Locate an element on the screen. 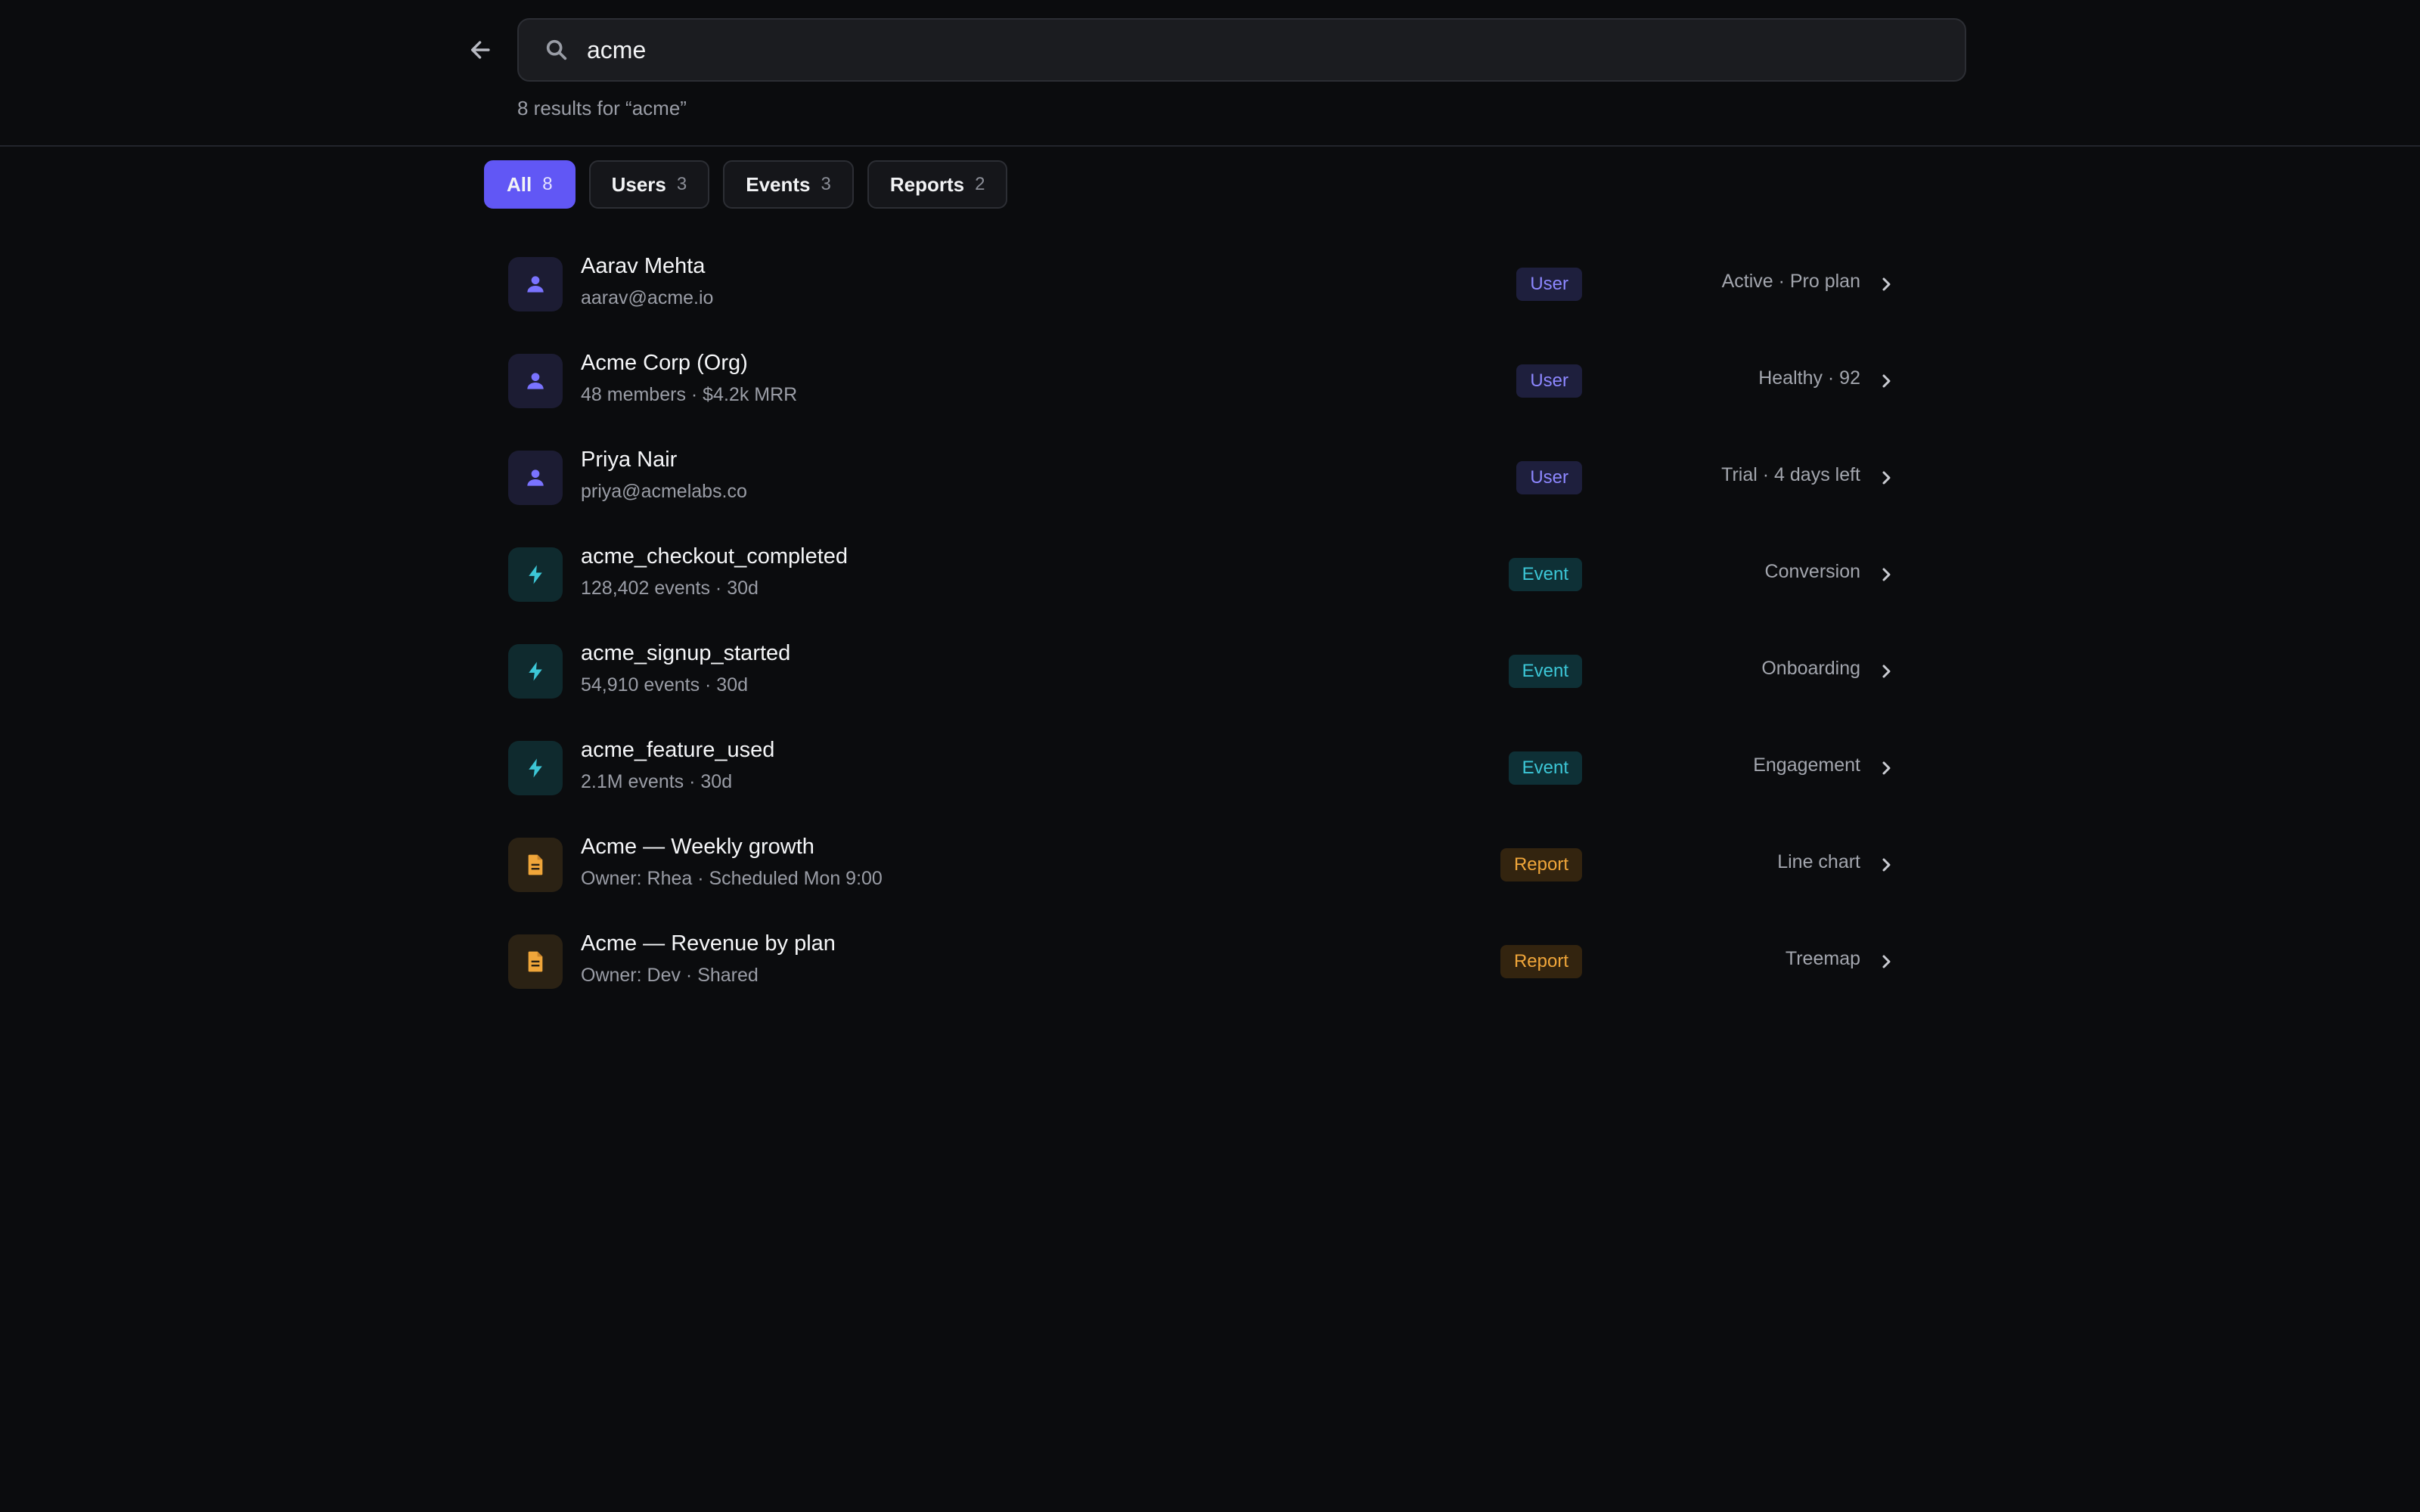  result-title: acme_signup_started is located at coordinates (686, 652).